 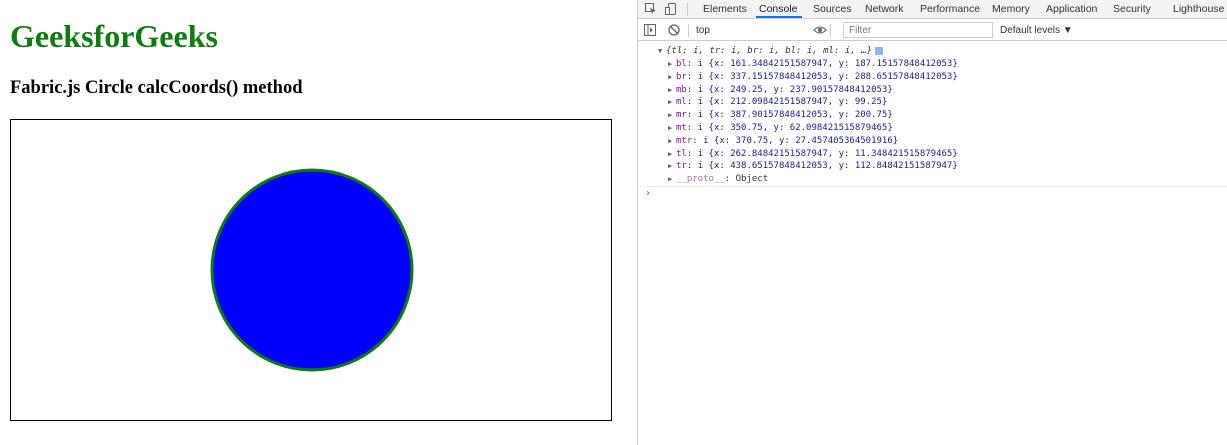 I want to click on expand-triangle-icon: ▼, so click(x=662, y=51).